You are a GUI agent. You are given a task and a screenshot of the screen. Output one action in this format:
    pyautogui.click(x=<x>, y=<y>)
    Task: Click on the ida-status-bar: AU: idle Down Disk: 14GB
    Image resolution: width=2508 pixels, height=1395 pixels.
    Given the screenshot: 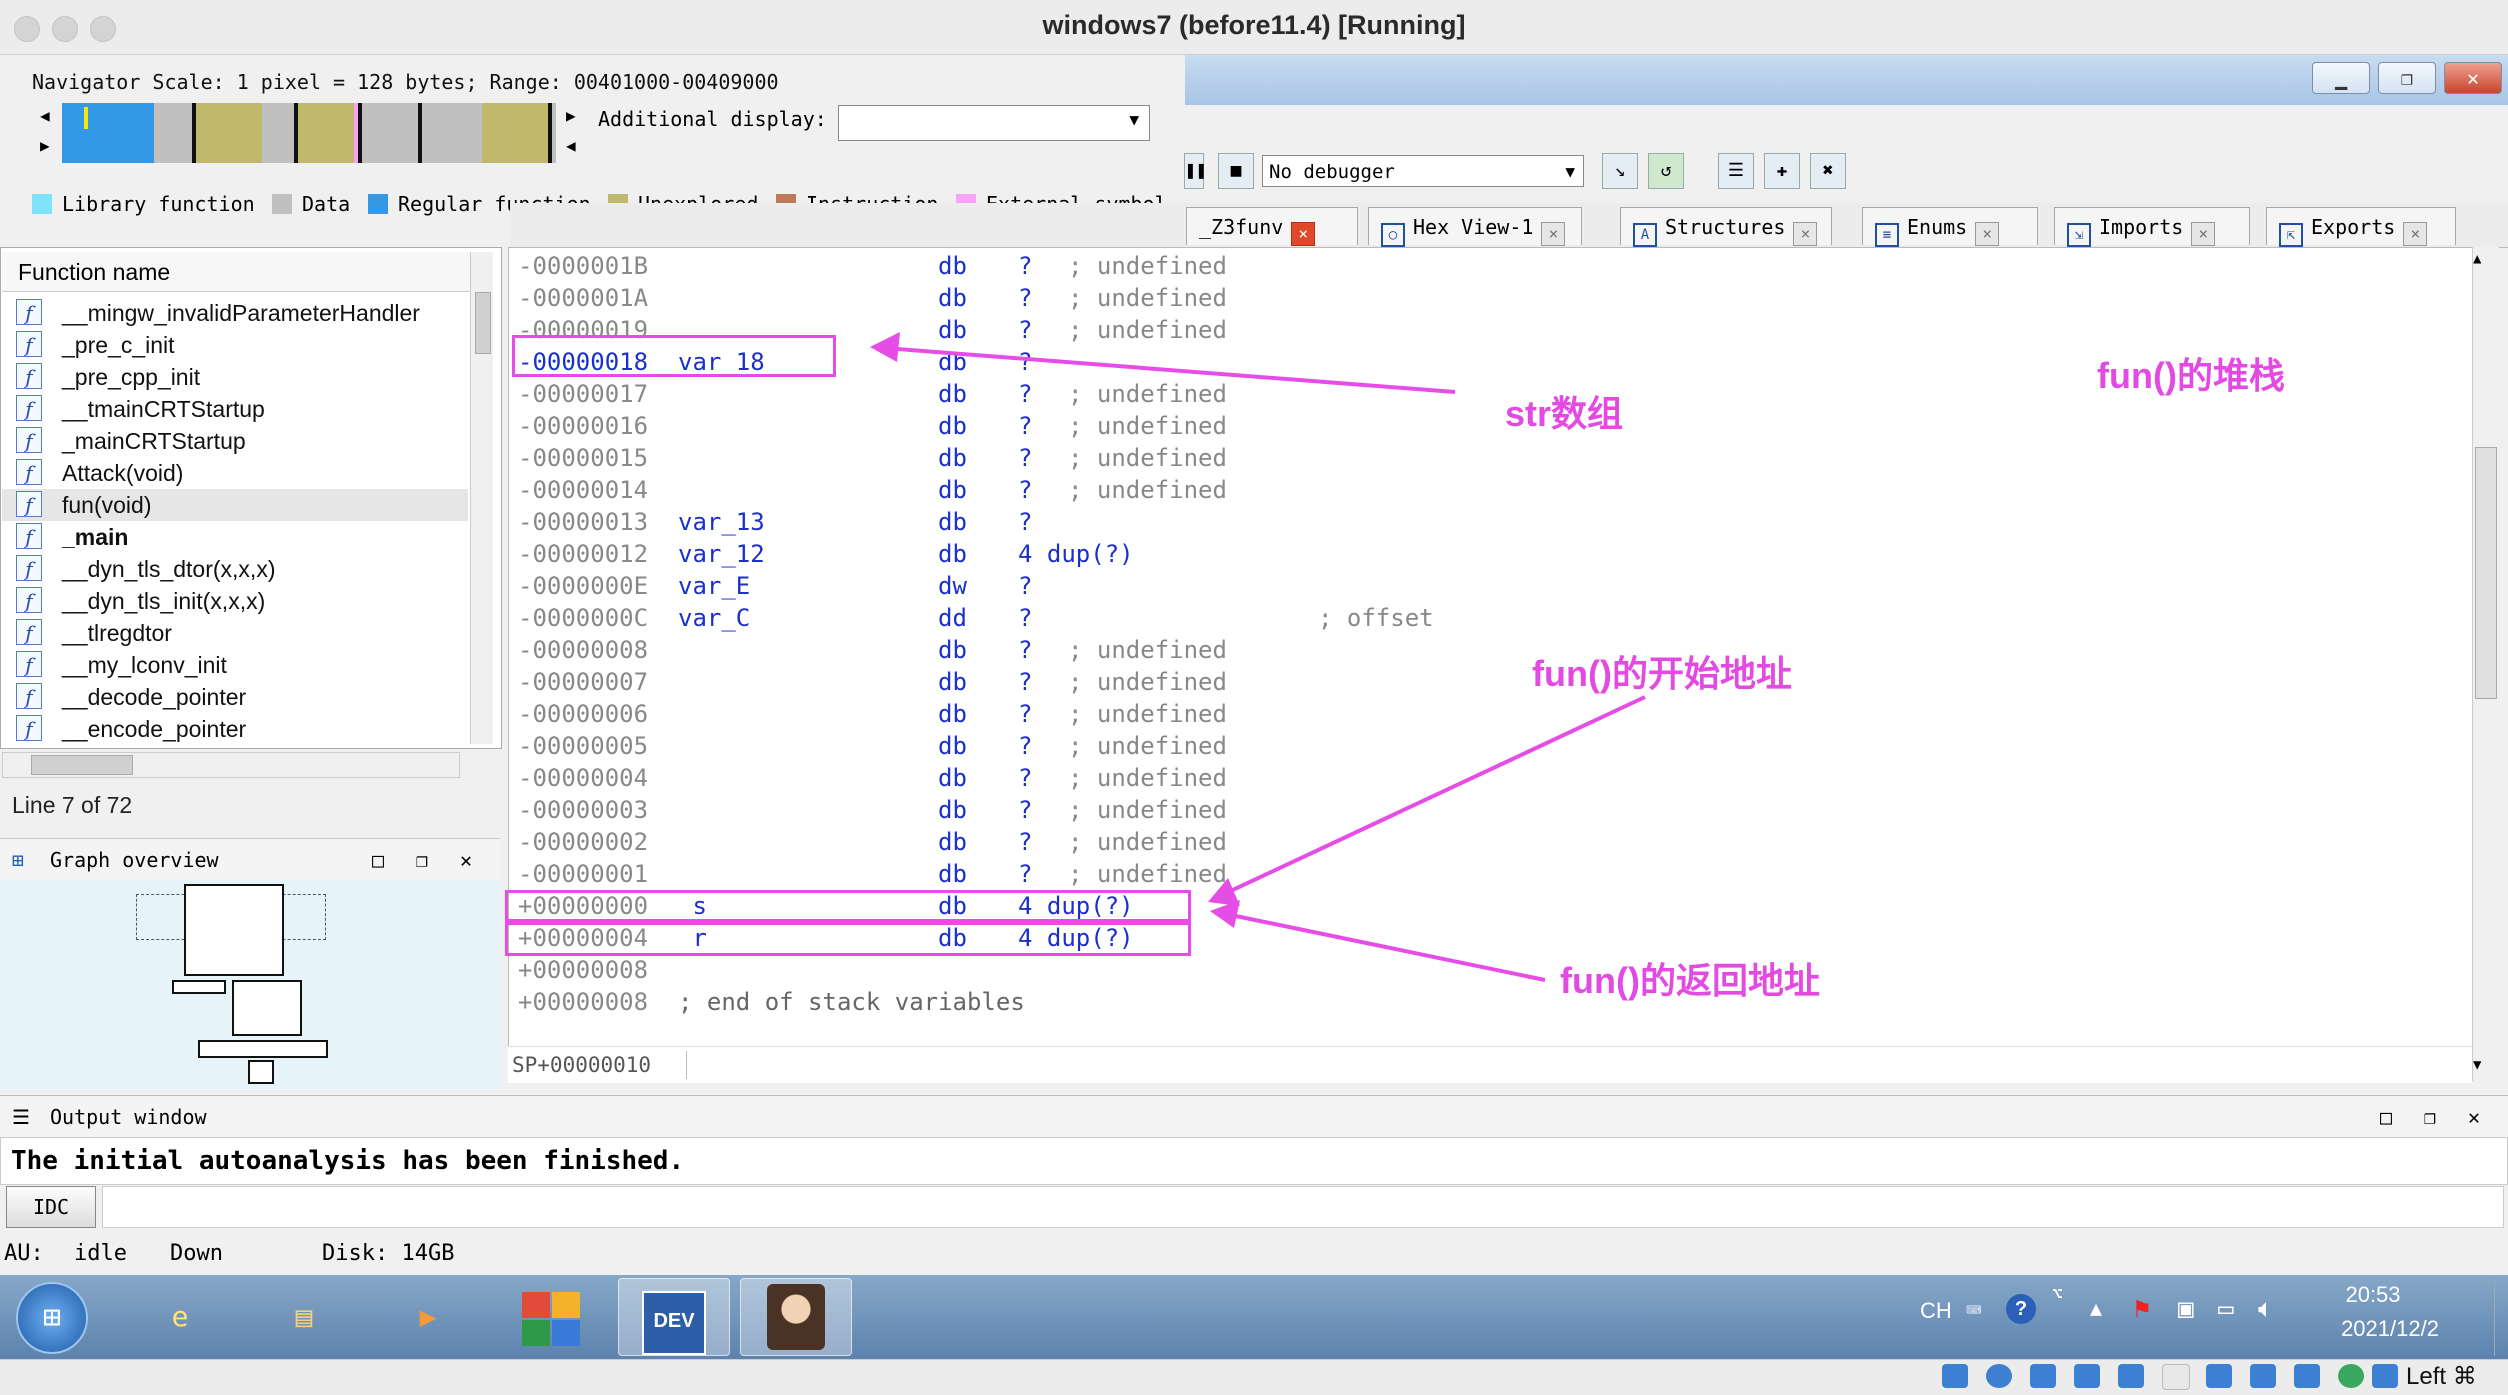 What is the action you would take?
    pyautogui.click(x=1254, y=1254)
    